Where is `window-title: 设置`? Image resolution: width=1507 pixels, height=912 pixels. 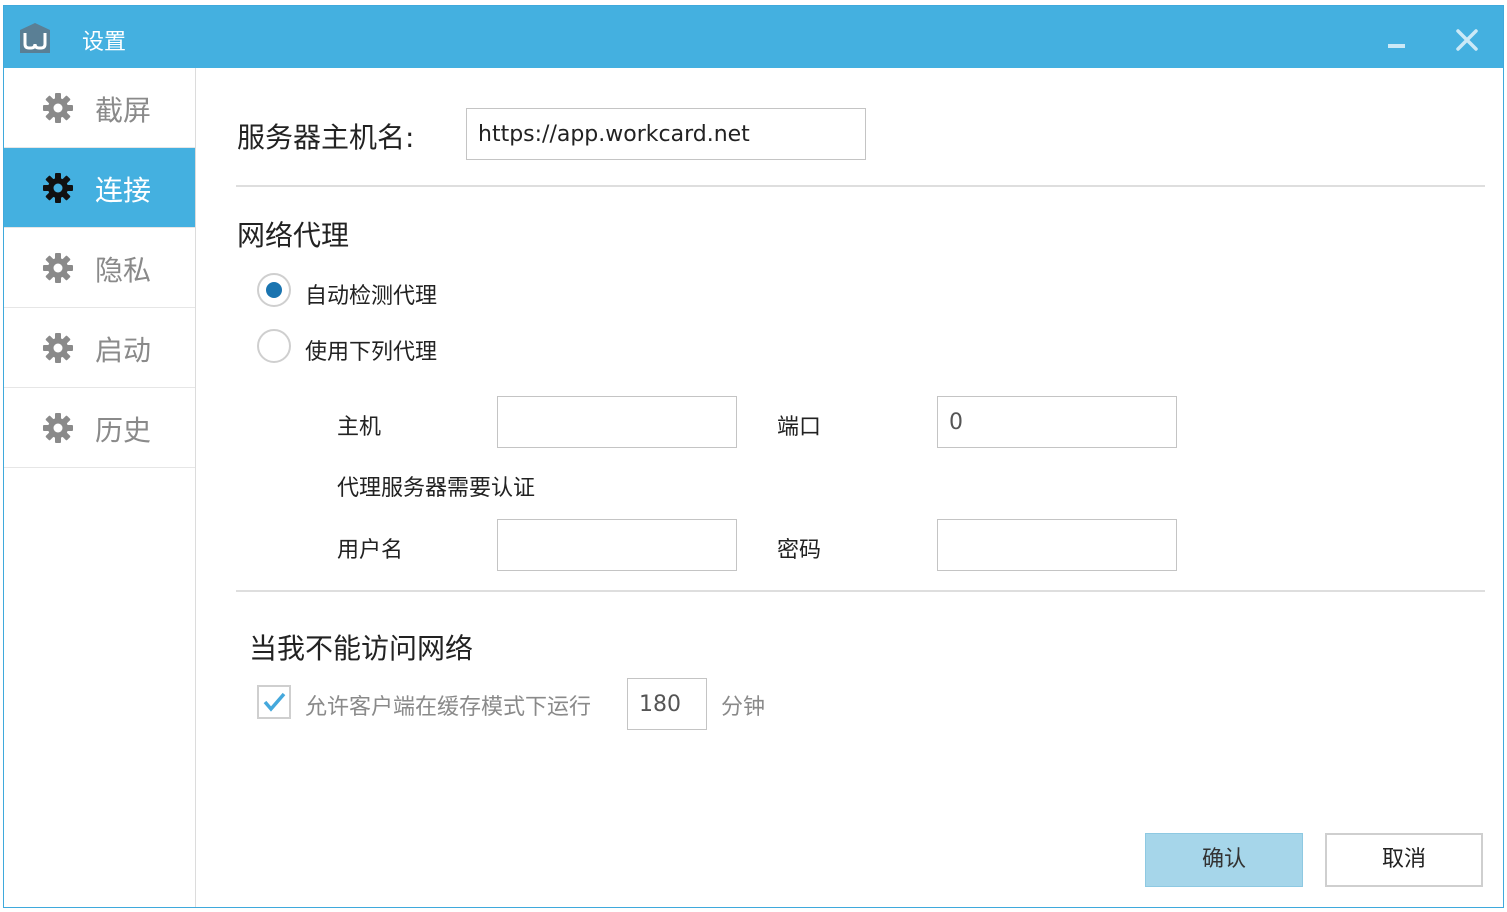
window-title: 设置 is located at coordinates (104, 42).